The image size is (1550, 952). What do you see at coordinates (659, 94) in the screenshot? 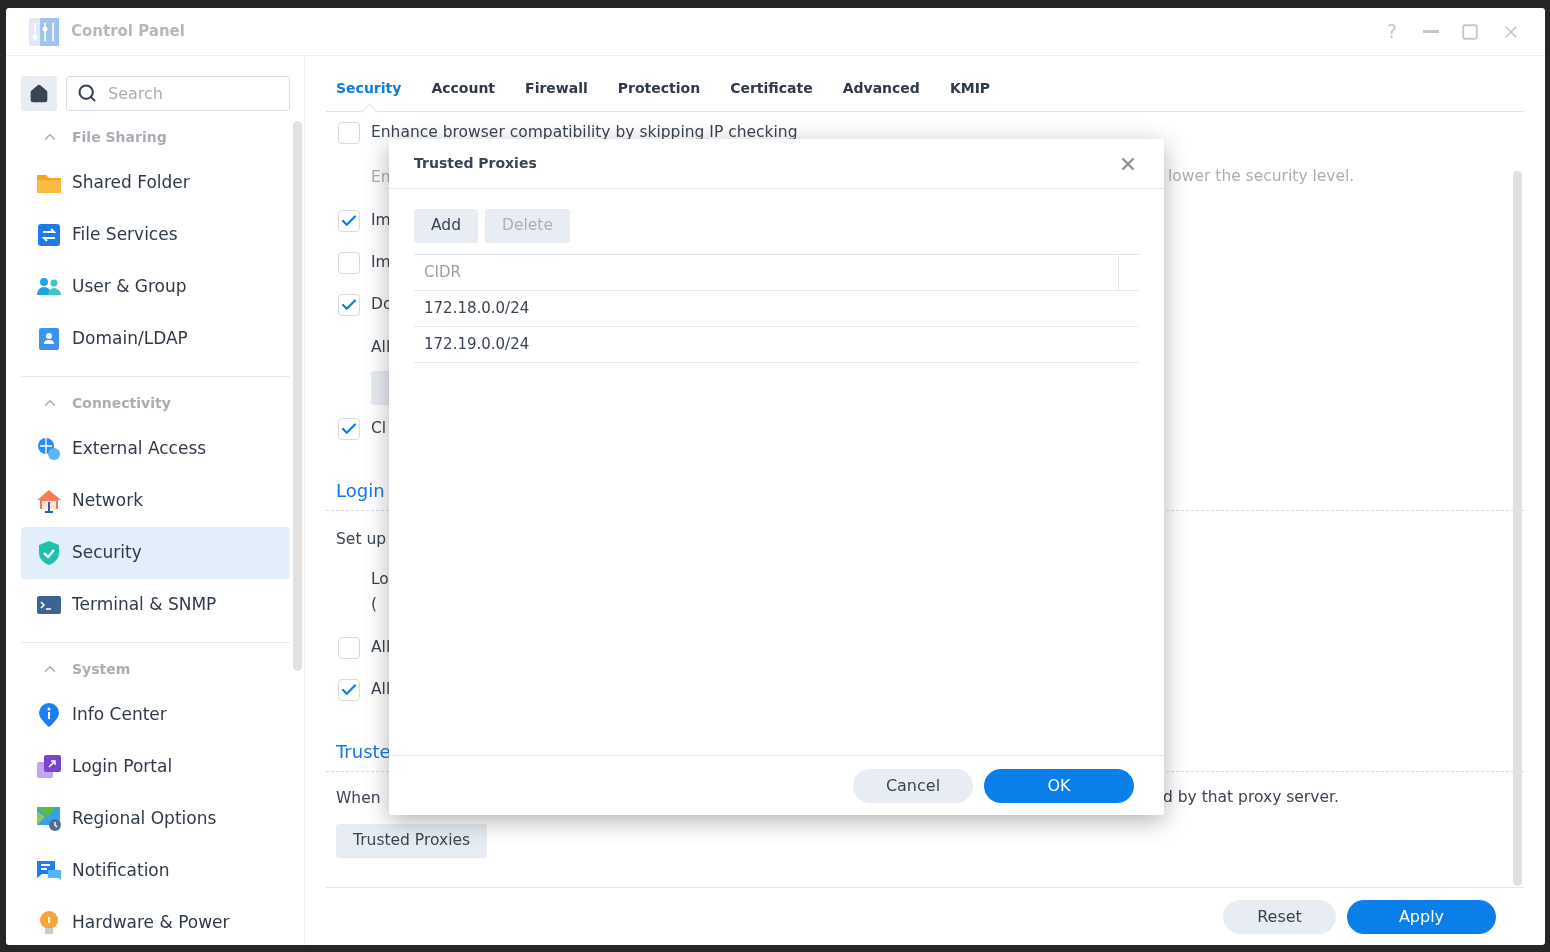
I see `tab: Protection` at bounding box center [659, 94].